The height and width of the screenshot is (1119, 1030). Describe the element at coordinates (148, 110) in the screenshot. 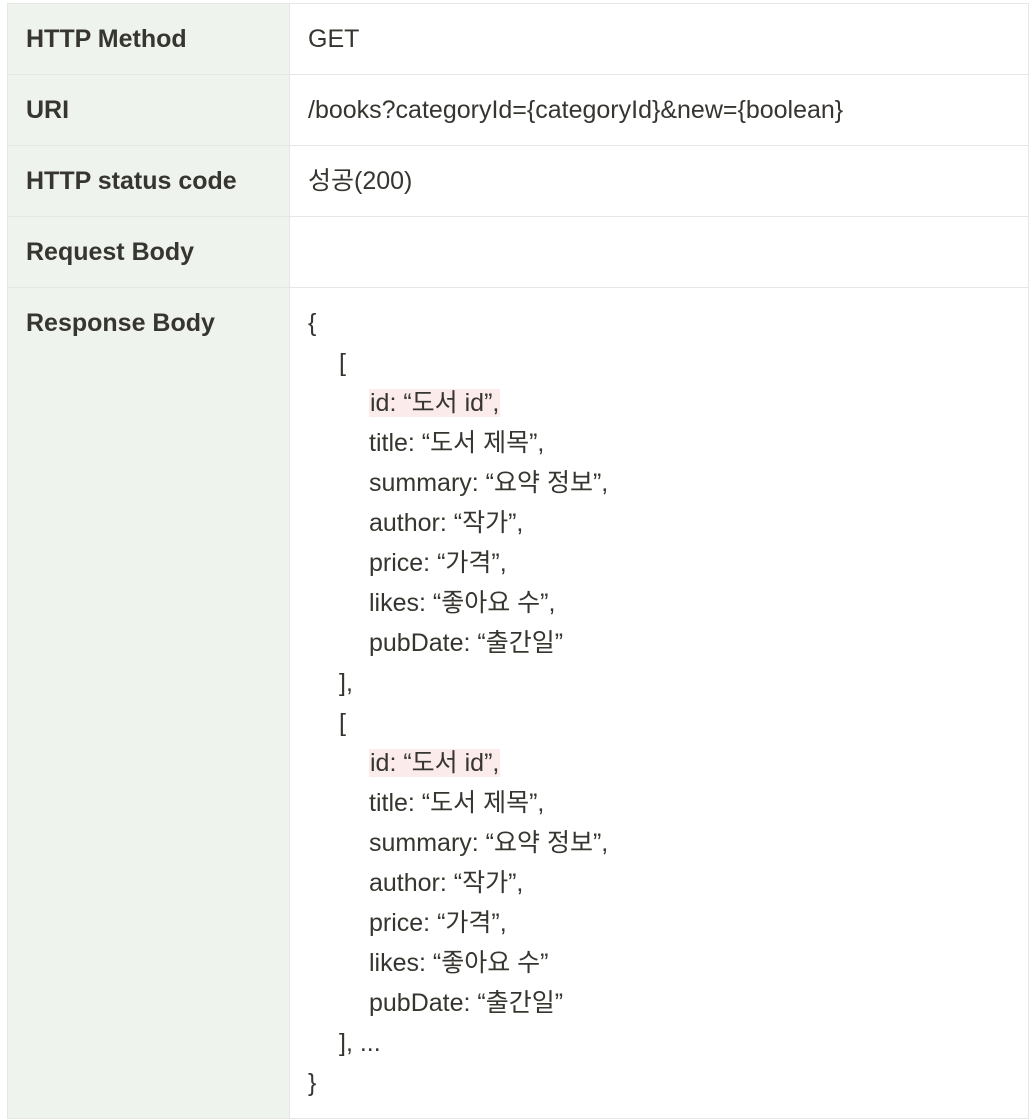

I see `uri-label: URI` at that location.